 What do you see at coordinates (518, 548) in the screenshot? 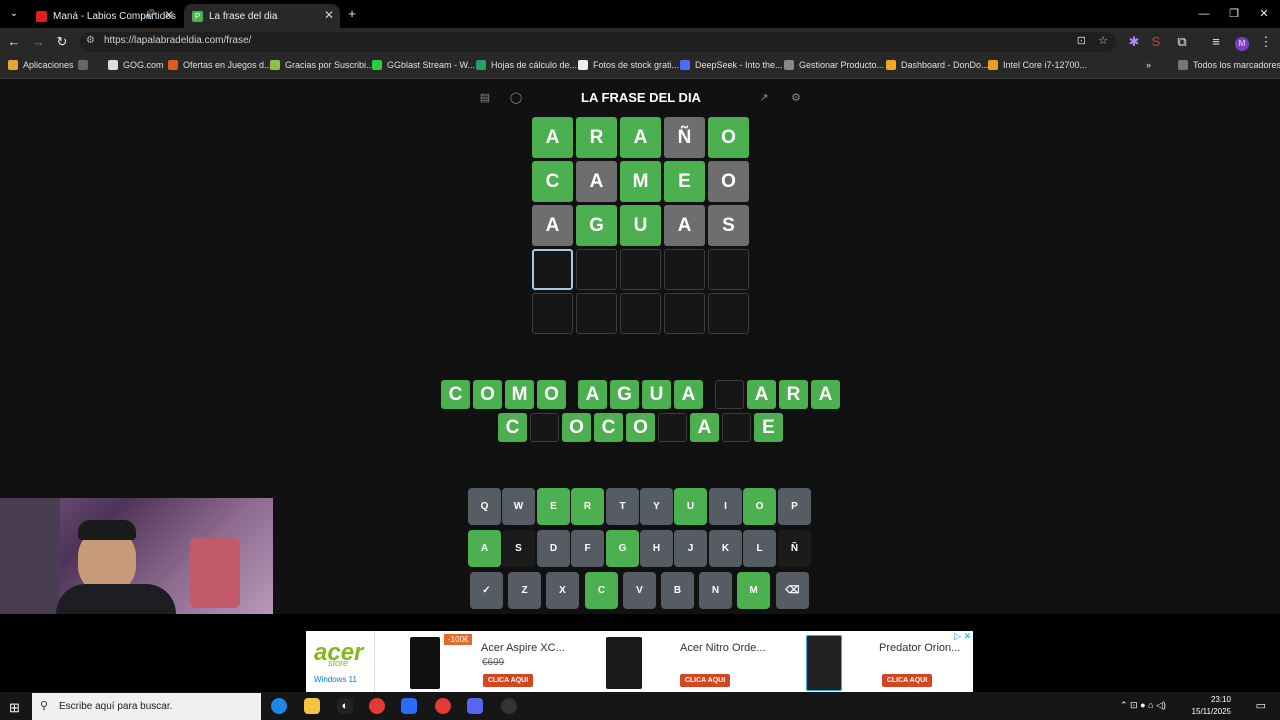
I see `key-s: S` at bounding box center [518, 548].